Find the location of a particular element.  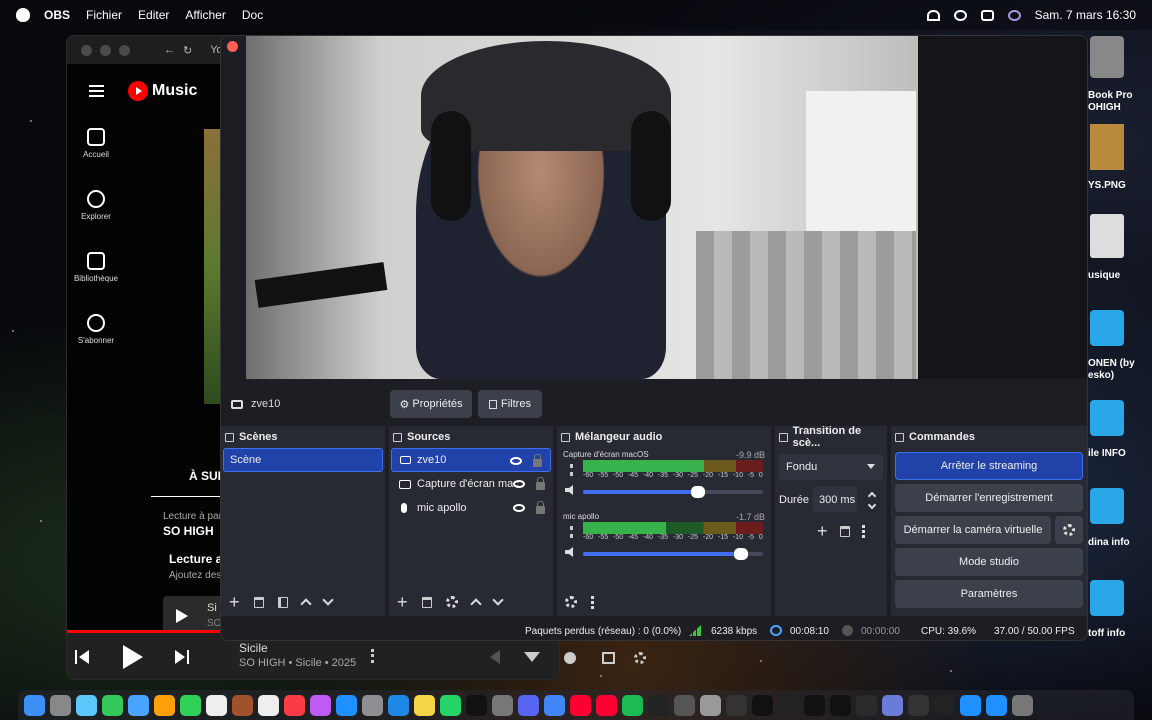

search-icon is located at coordinates (960, 15).